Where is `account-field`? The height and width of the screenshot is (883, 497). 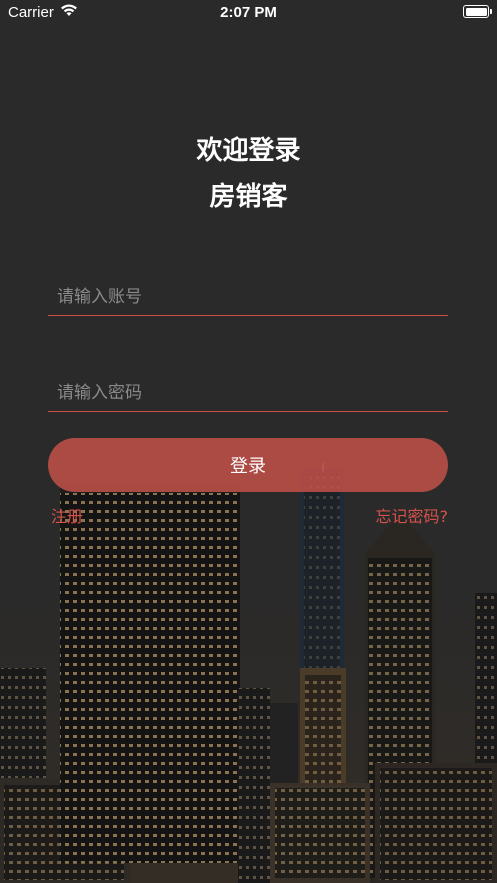
account-field is located at coordinates (248, 297).